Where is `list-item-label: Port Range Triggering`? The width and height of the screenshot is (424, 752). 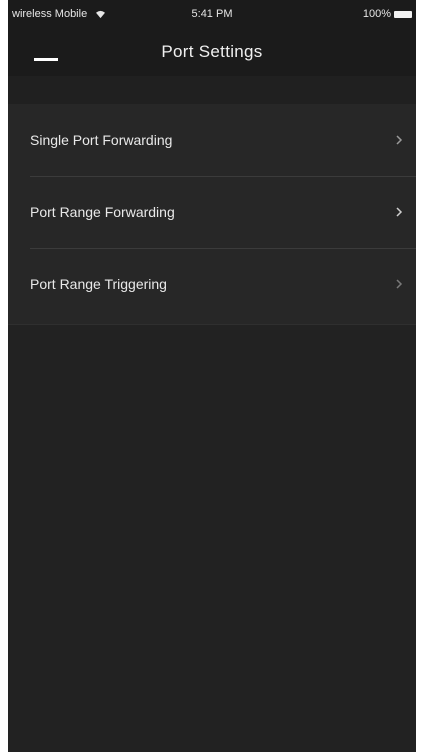 list-item-label: Port Range Triggering is located at coordinates (98, 284).